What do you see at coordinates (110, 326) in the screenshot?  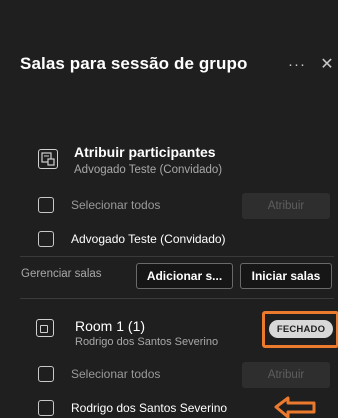 I see `room-title: Room 1 (1)` at bounding box center [110, 326].